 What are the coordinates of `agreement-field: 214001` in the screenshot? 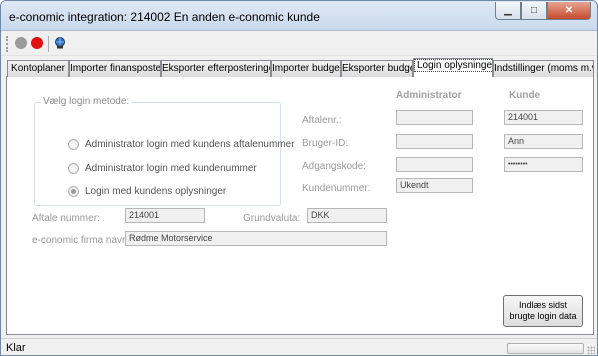 It's located at (165, 215).